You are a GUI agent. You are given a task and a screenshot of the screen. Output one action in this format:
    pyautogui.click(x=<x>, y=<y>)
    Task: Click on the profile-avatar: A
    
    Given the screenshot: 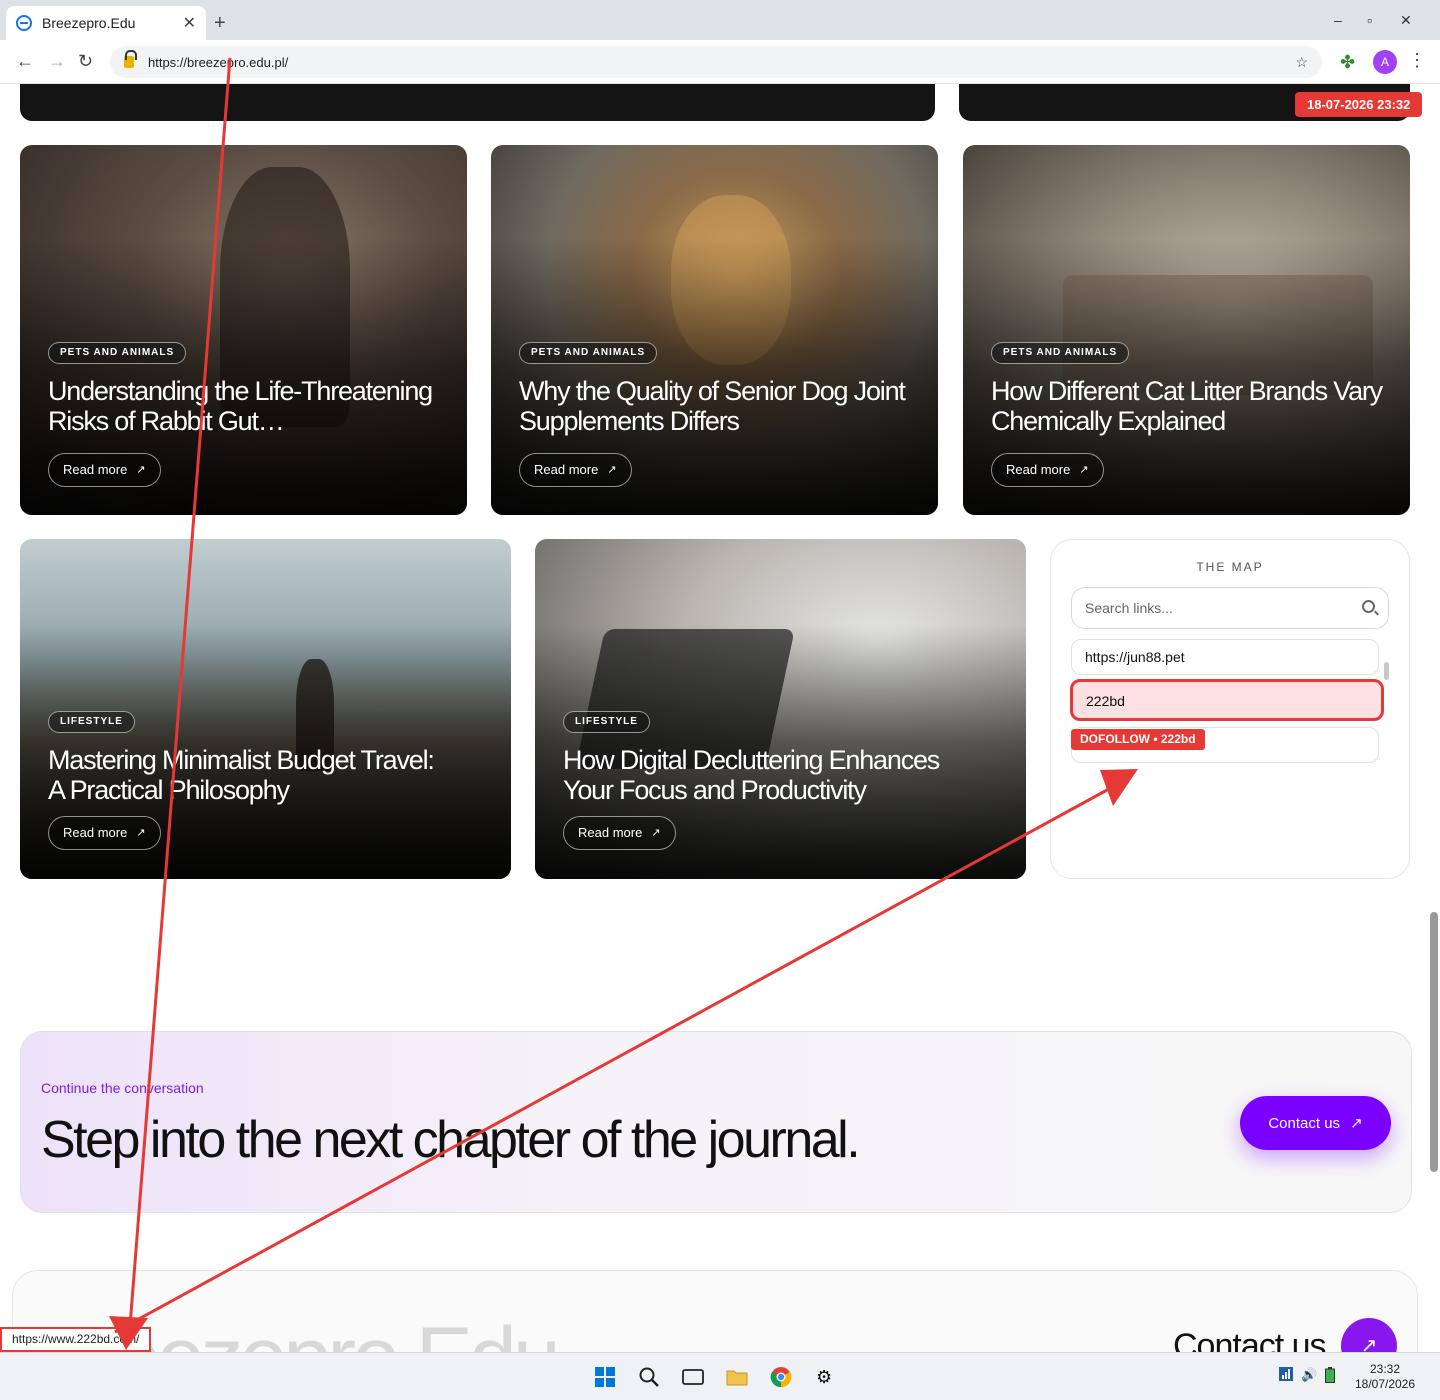 What is the action you would take?
    pyautogui.click(x=1385, y=62)
    